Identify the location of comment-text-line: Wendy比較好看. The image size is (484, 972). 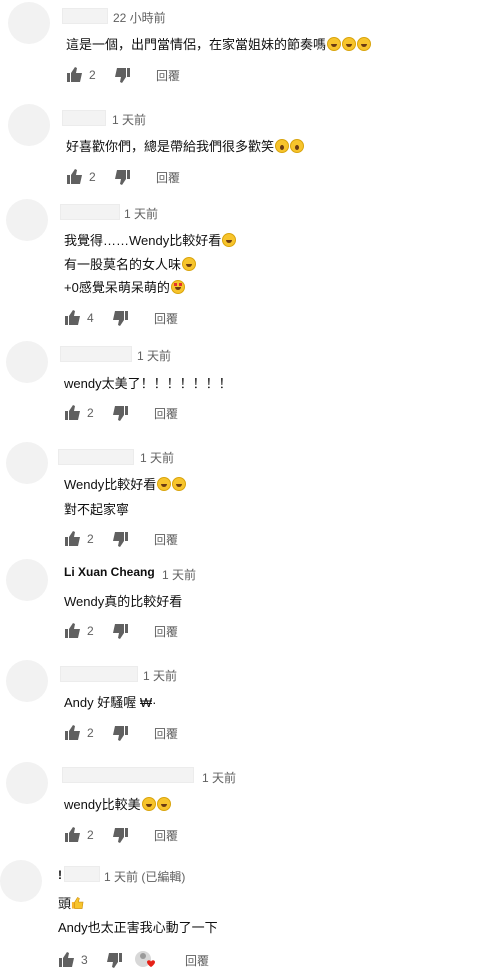
(125, 483).